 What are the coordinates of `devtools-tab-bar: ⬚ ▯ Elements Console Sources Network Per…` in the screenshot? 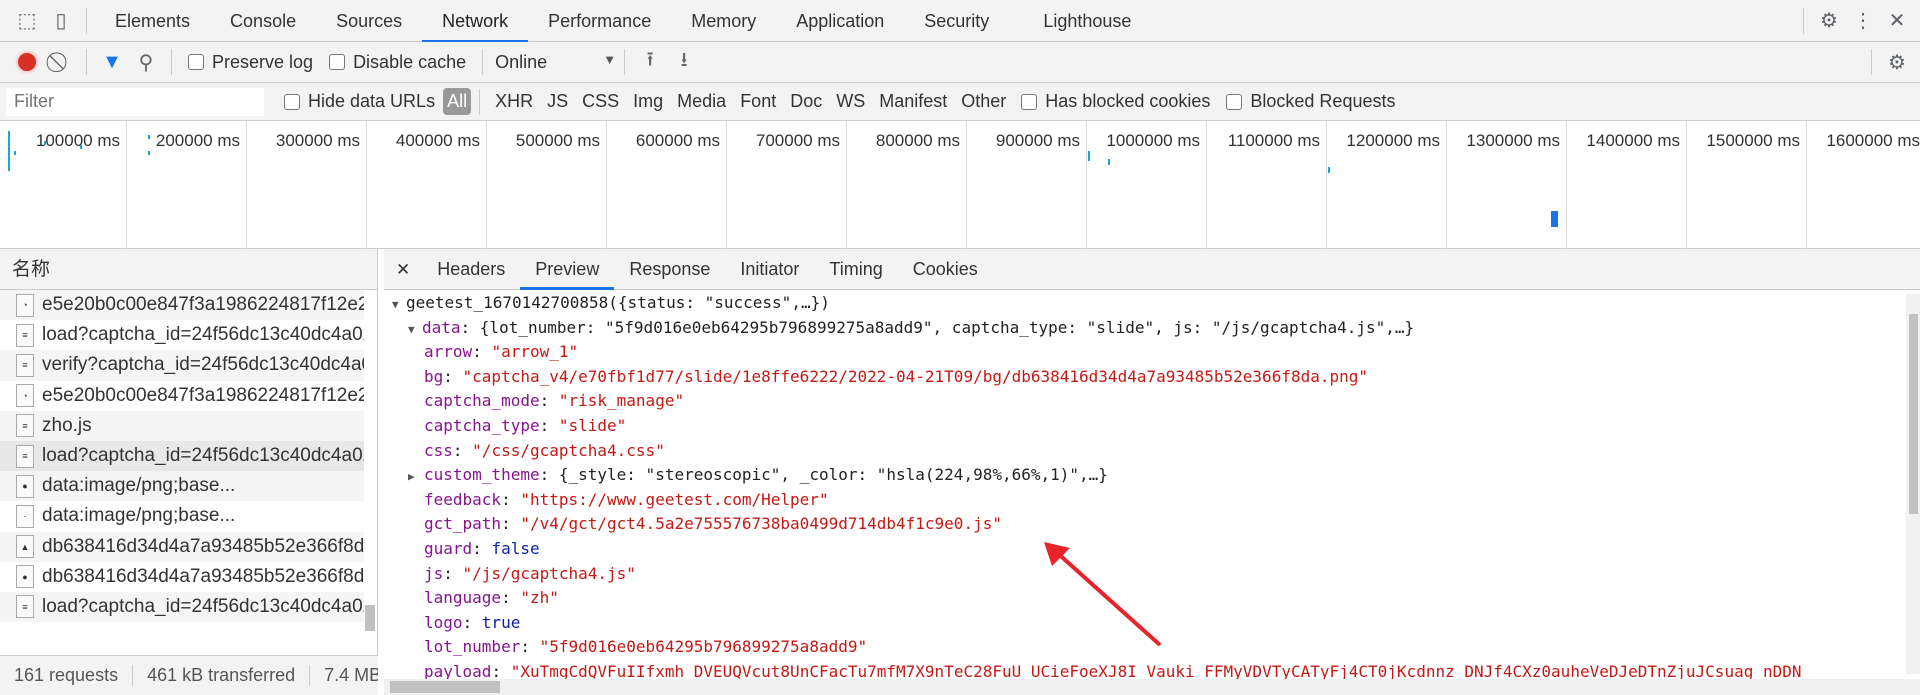 It's located at (960, 21).